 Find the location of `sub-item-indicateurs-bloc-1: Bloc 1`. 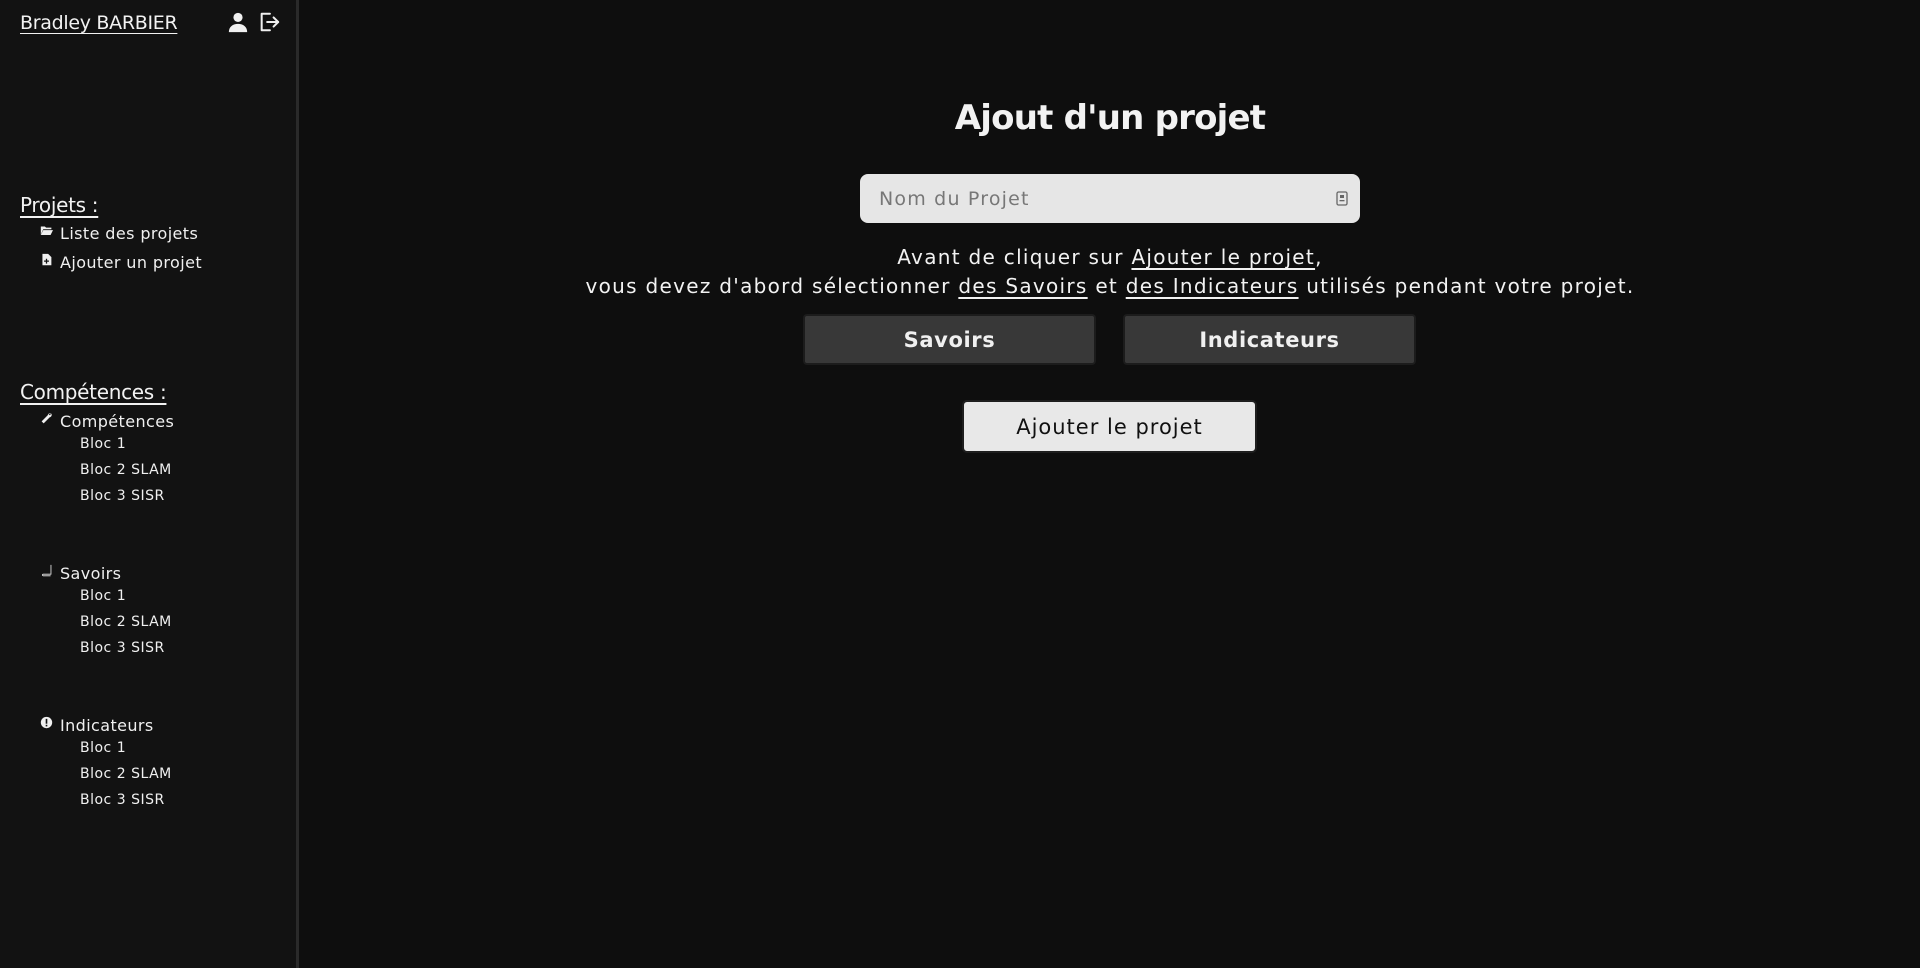

sub-item-indicateurs-bloc-1: Bloc 1 is located at coordinates (103, 748).